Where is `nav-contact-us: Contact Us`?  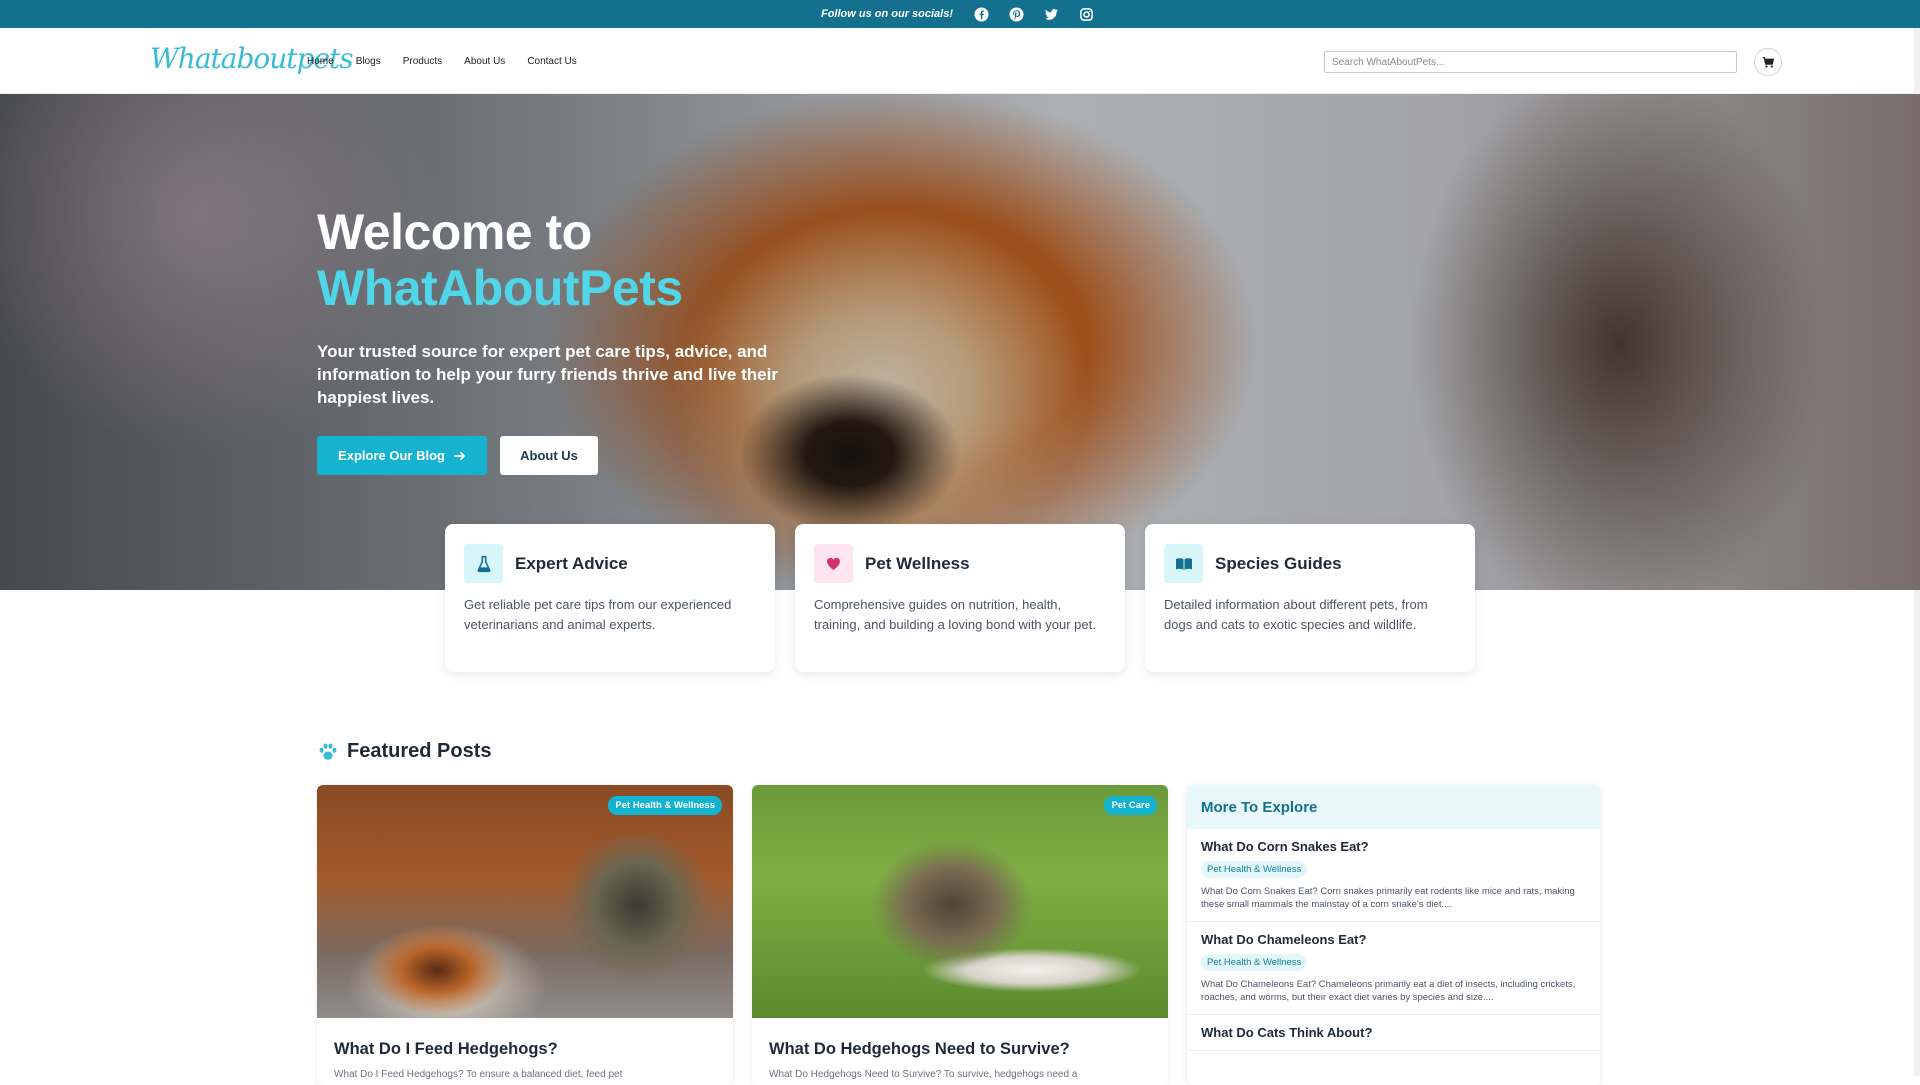
nav-contact-us: Contact Us is located at coordinates (551, 61).